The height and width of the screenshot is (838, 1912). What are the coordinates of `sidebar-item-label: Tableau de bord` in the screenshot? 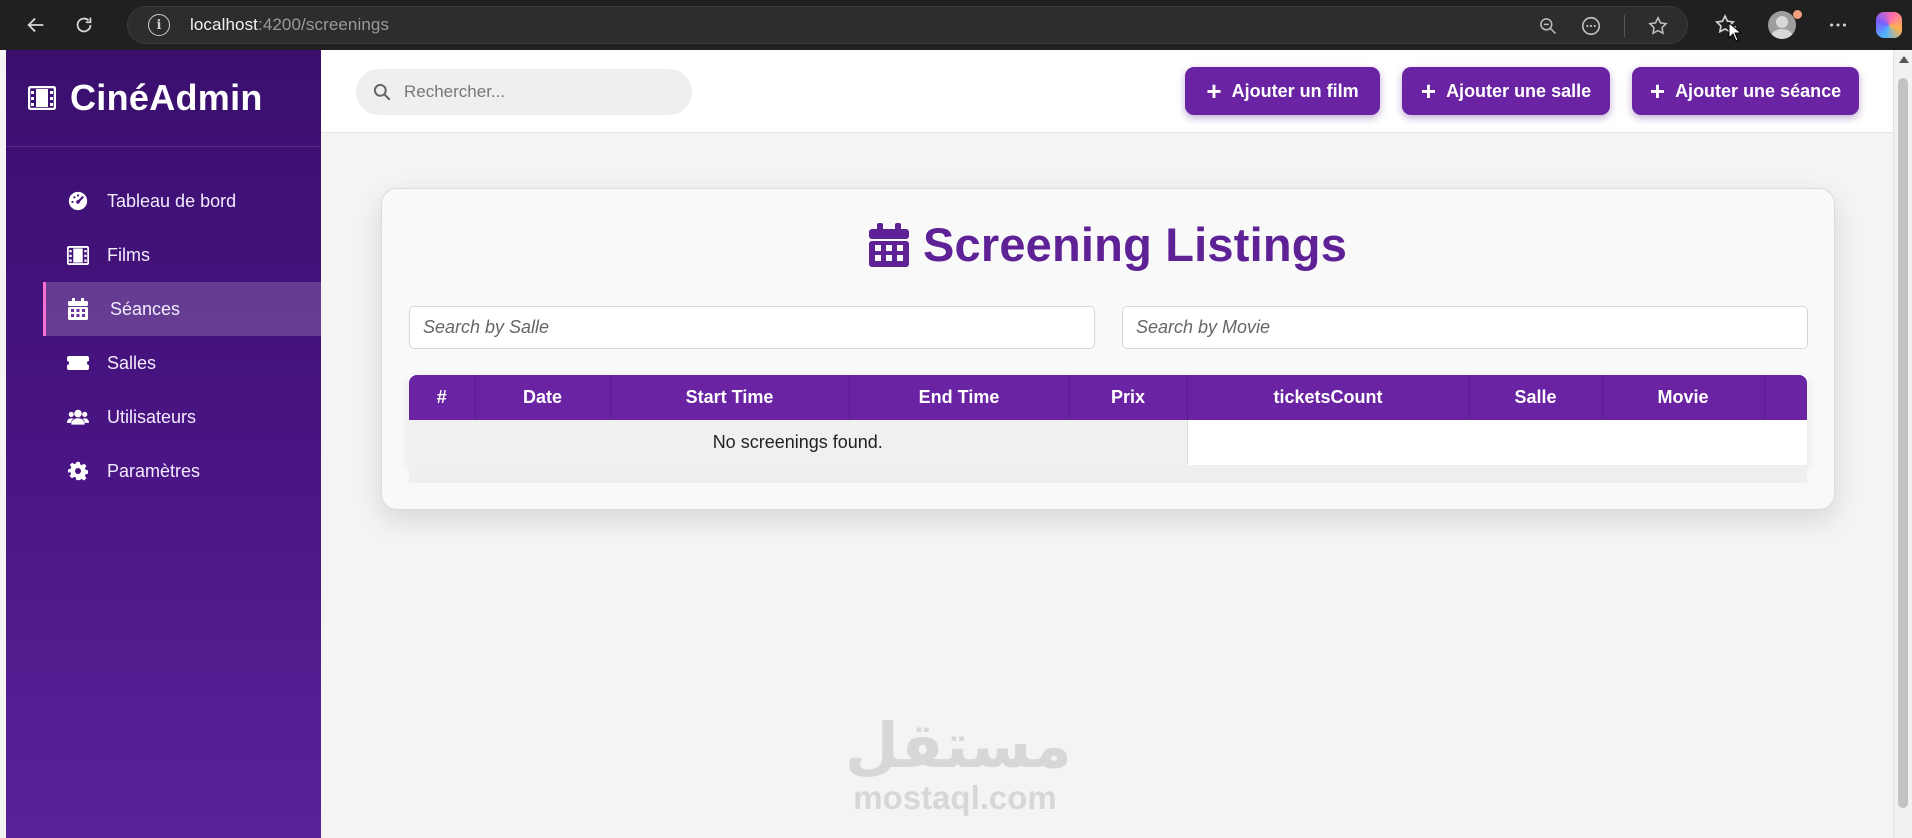 It's located at (172, 200).